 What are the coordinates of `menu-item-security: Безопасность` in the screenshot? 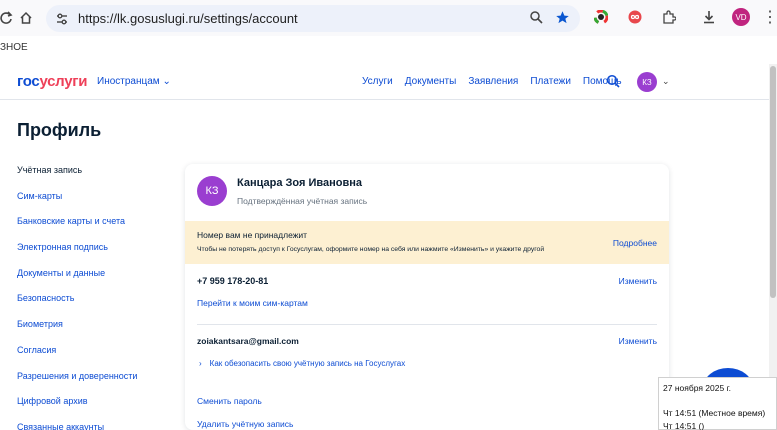 It's located at (97, 305).